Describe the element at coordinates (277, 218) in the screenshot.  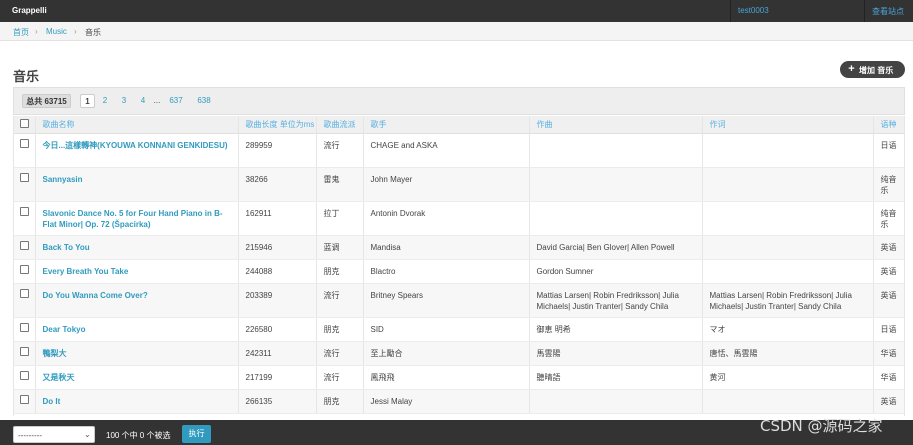
I see `song-length: 162911` at that location.